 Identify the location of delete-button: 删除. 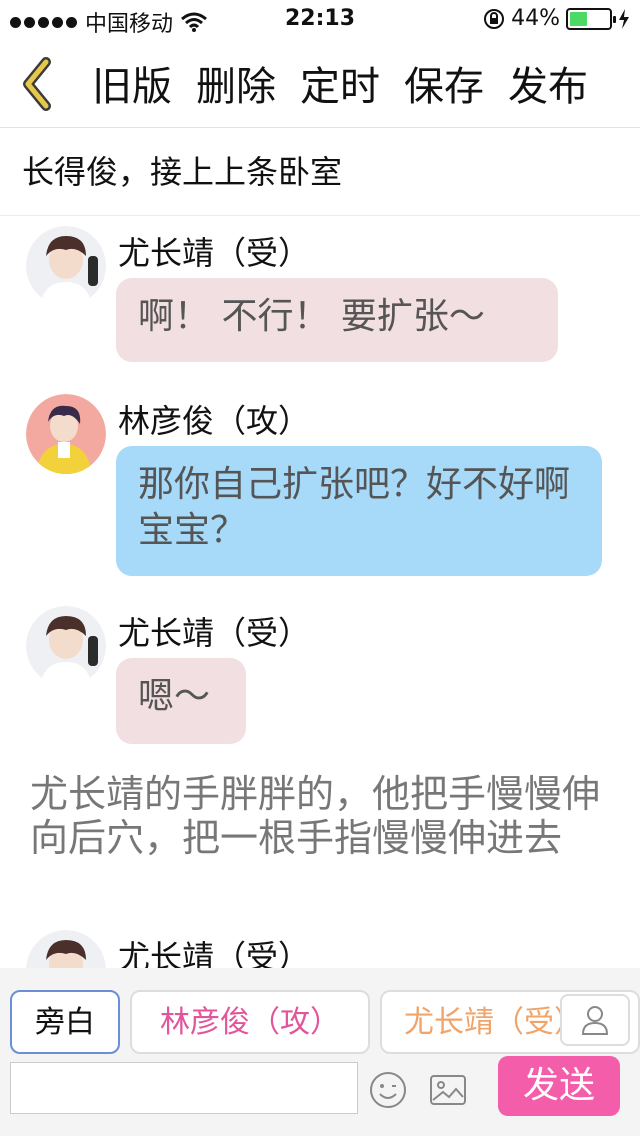
(236, 83).